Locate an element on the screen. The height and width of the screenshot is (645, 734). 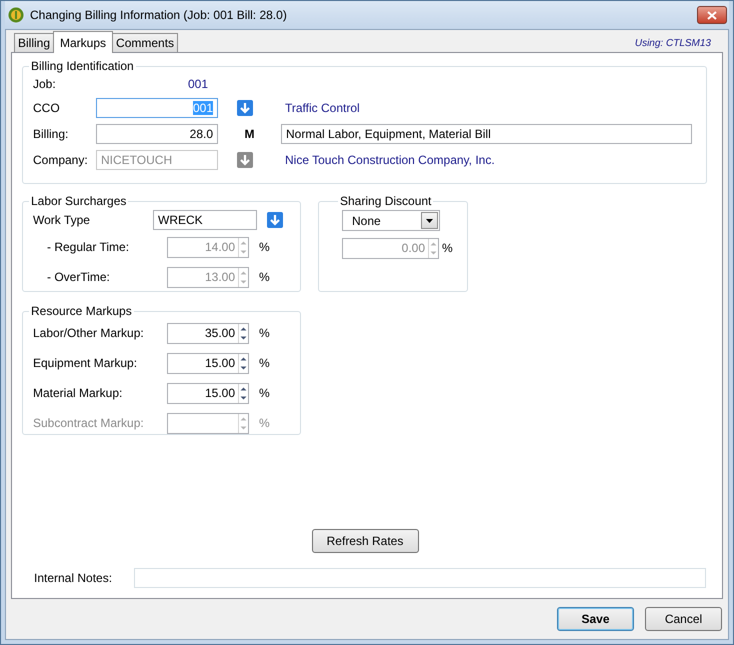
field-label: CCO is located at coordinates (47, 108).